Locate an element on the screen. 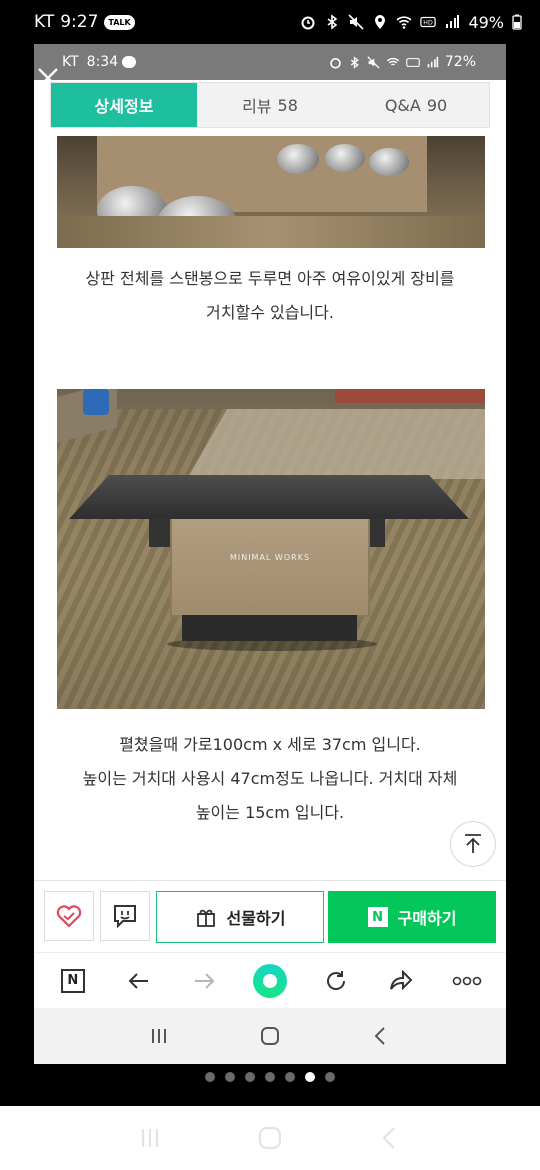  clock: 9:27 is located at coordinates (79, 22).